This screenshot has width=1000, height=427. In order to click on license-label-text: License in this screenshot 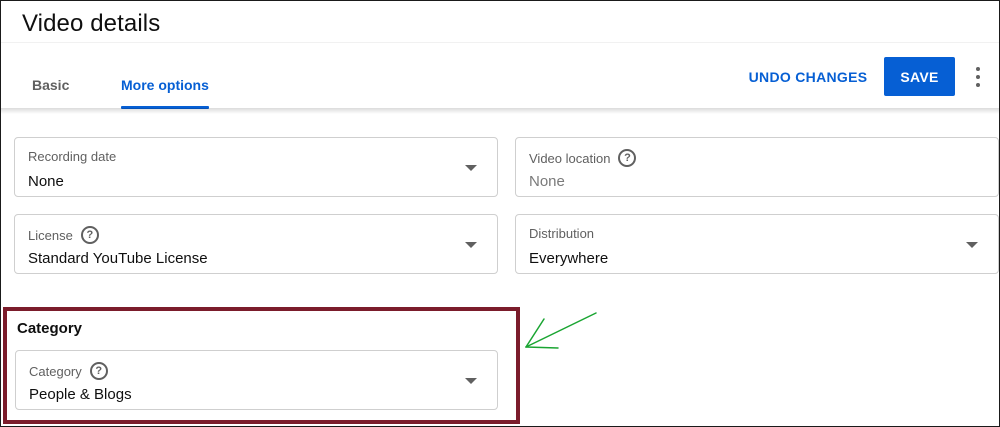, I will do `click(50, 235)`.